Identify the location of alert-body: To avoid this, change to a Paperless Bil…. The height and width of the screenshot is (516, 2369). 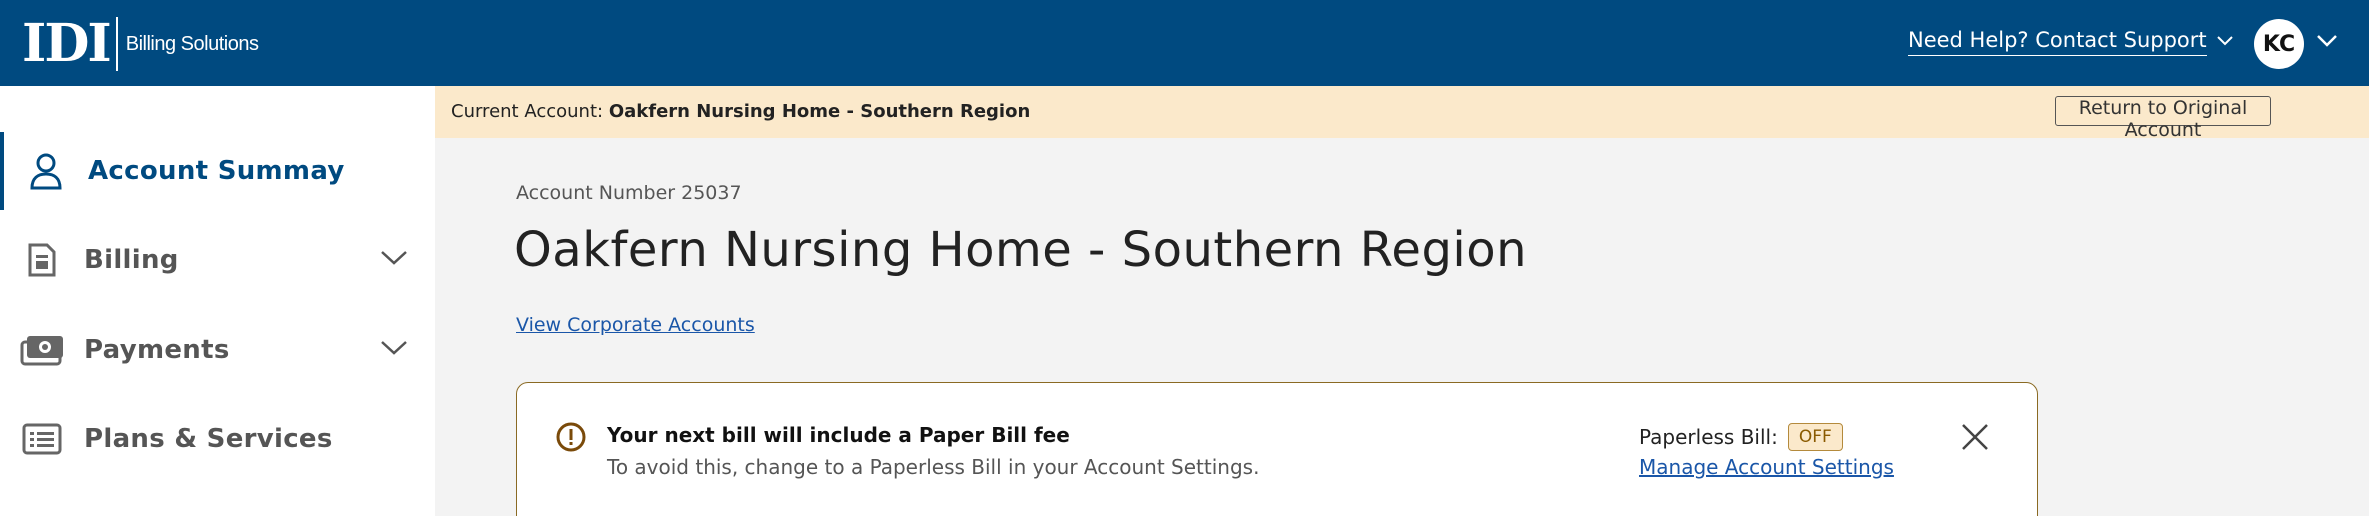
(933, 467).